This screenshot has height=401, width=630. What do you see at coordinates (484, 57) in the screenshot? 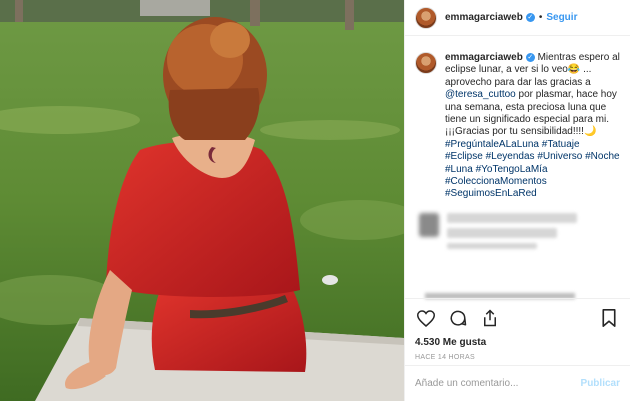
I see `caption-username: emmagarciaweb` at bounding box center [484, 57].